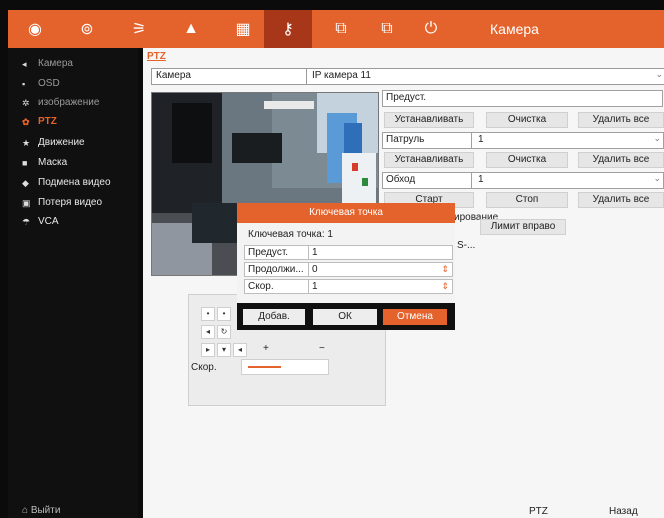 This screenshot has height=518, width=664. I want to click on top-menu-bar: ◉ ⊚ ⚞ ▲ ▦ ⚷ ⧉ ⧉ ⏻ Камера, so click(336, 29).